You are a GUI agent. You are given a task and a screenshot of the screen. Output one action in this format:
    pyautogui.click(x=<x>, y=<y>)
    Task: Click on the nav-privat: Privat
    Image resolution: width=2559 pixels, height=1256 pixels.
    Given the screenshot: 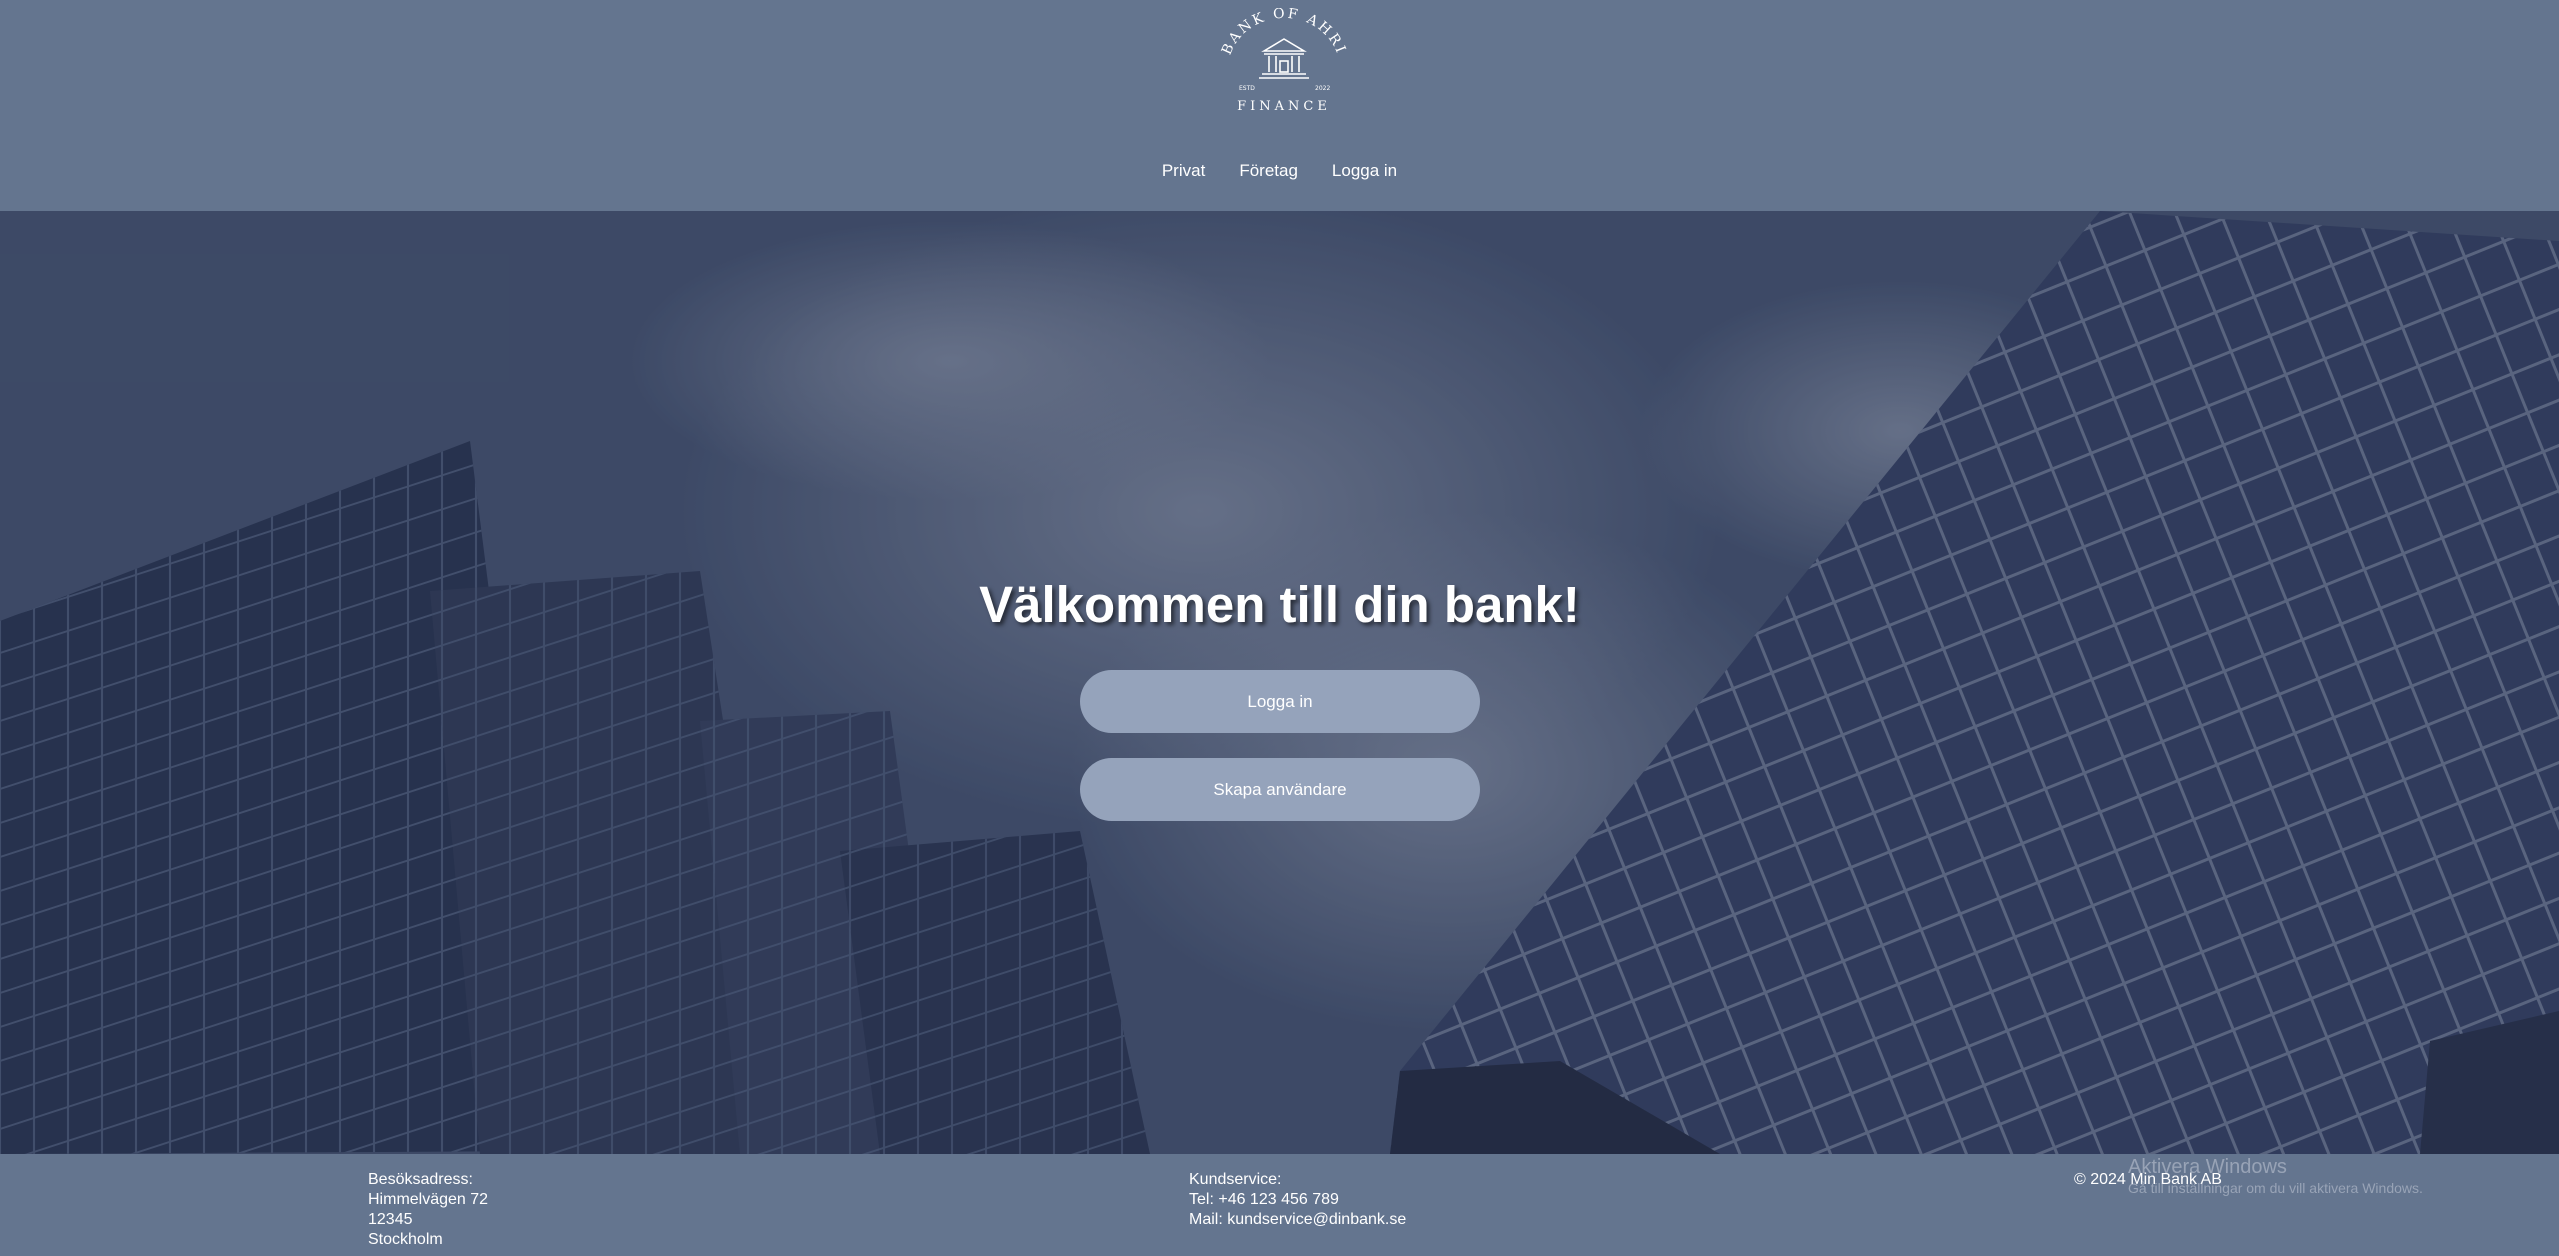 What is the action you would take?
    pyautogui.click(x=1183, y=171)
    